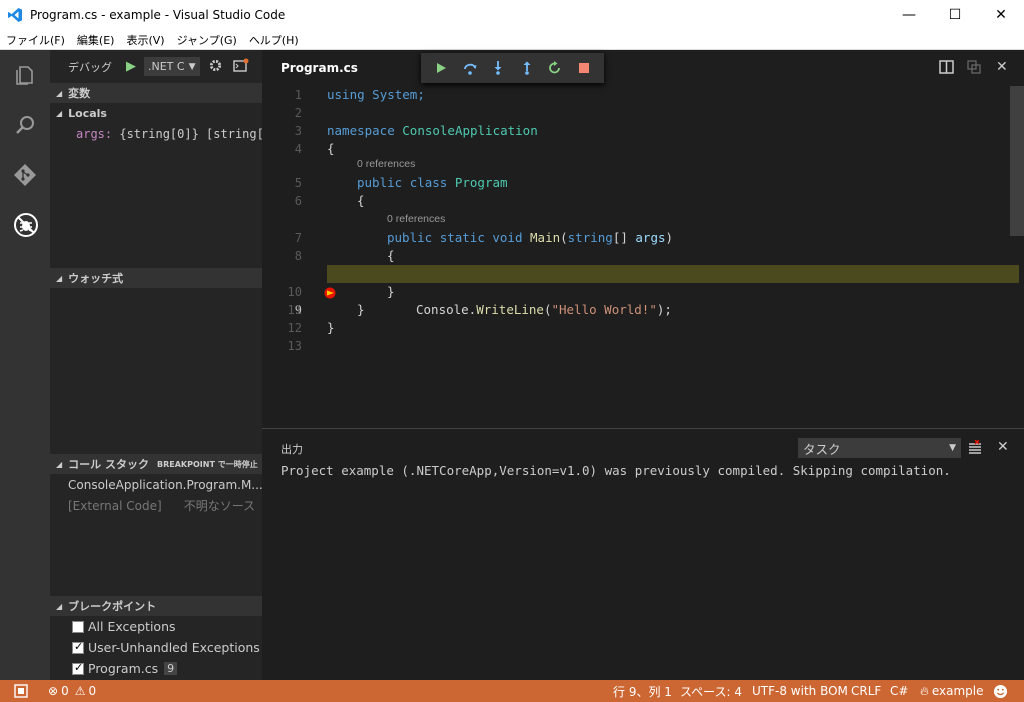  I want to click on close-window-button: ✕, so click(1001, 15).